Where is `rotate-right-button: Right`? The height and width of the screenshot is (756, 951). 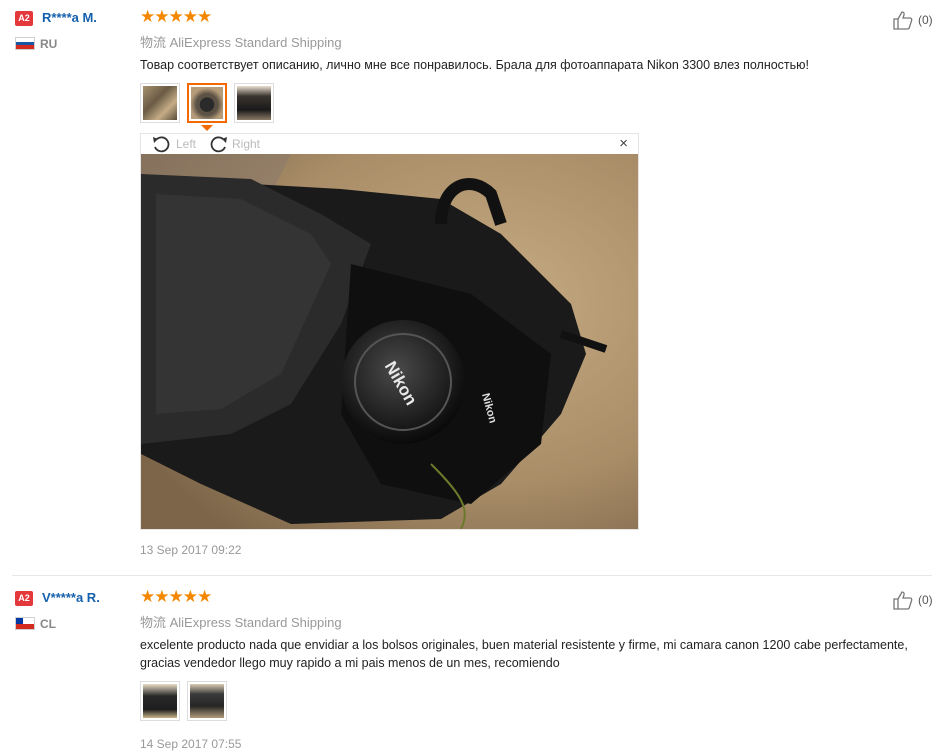
rotate-right-button: Right is located at coordinates (233, 144).